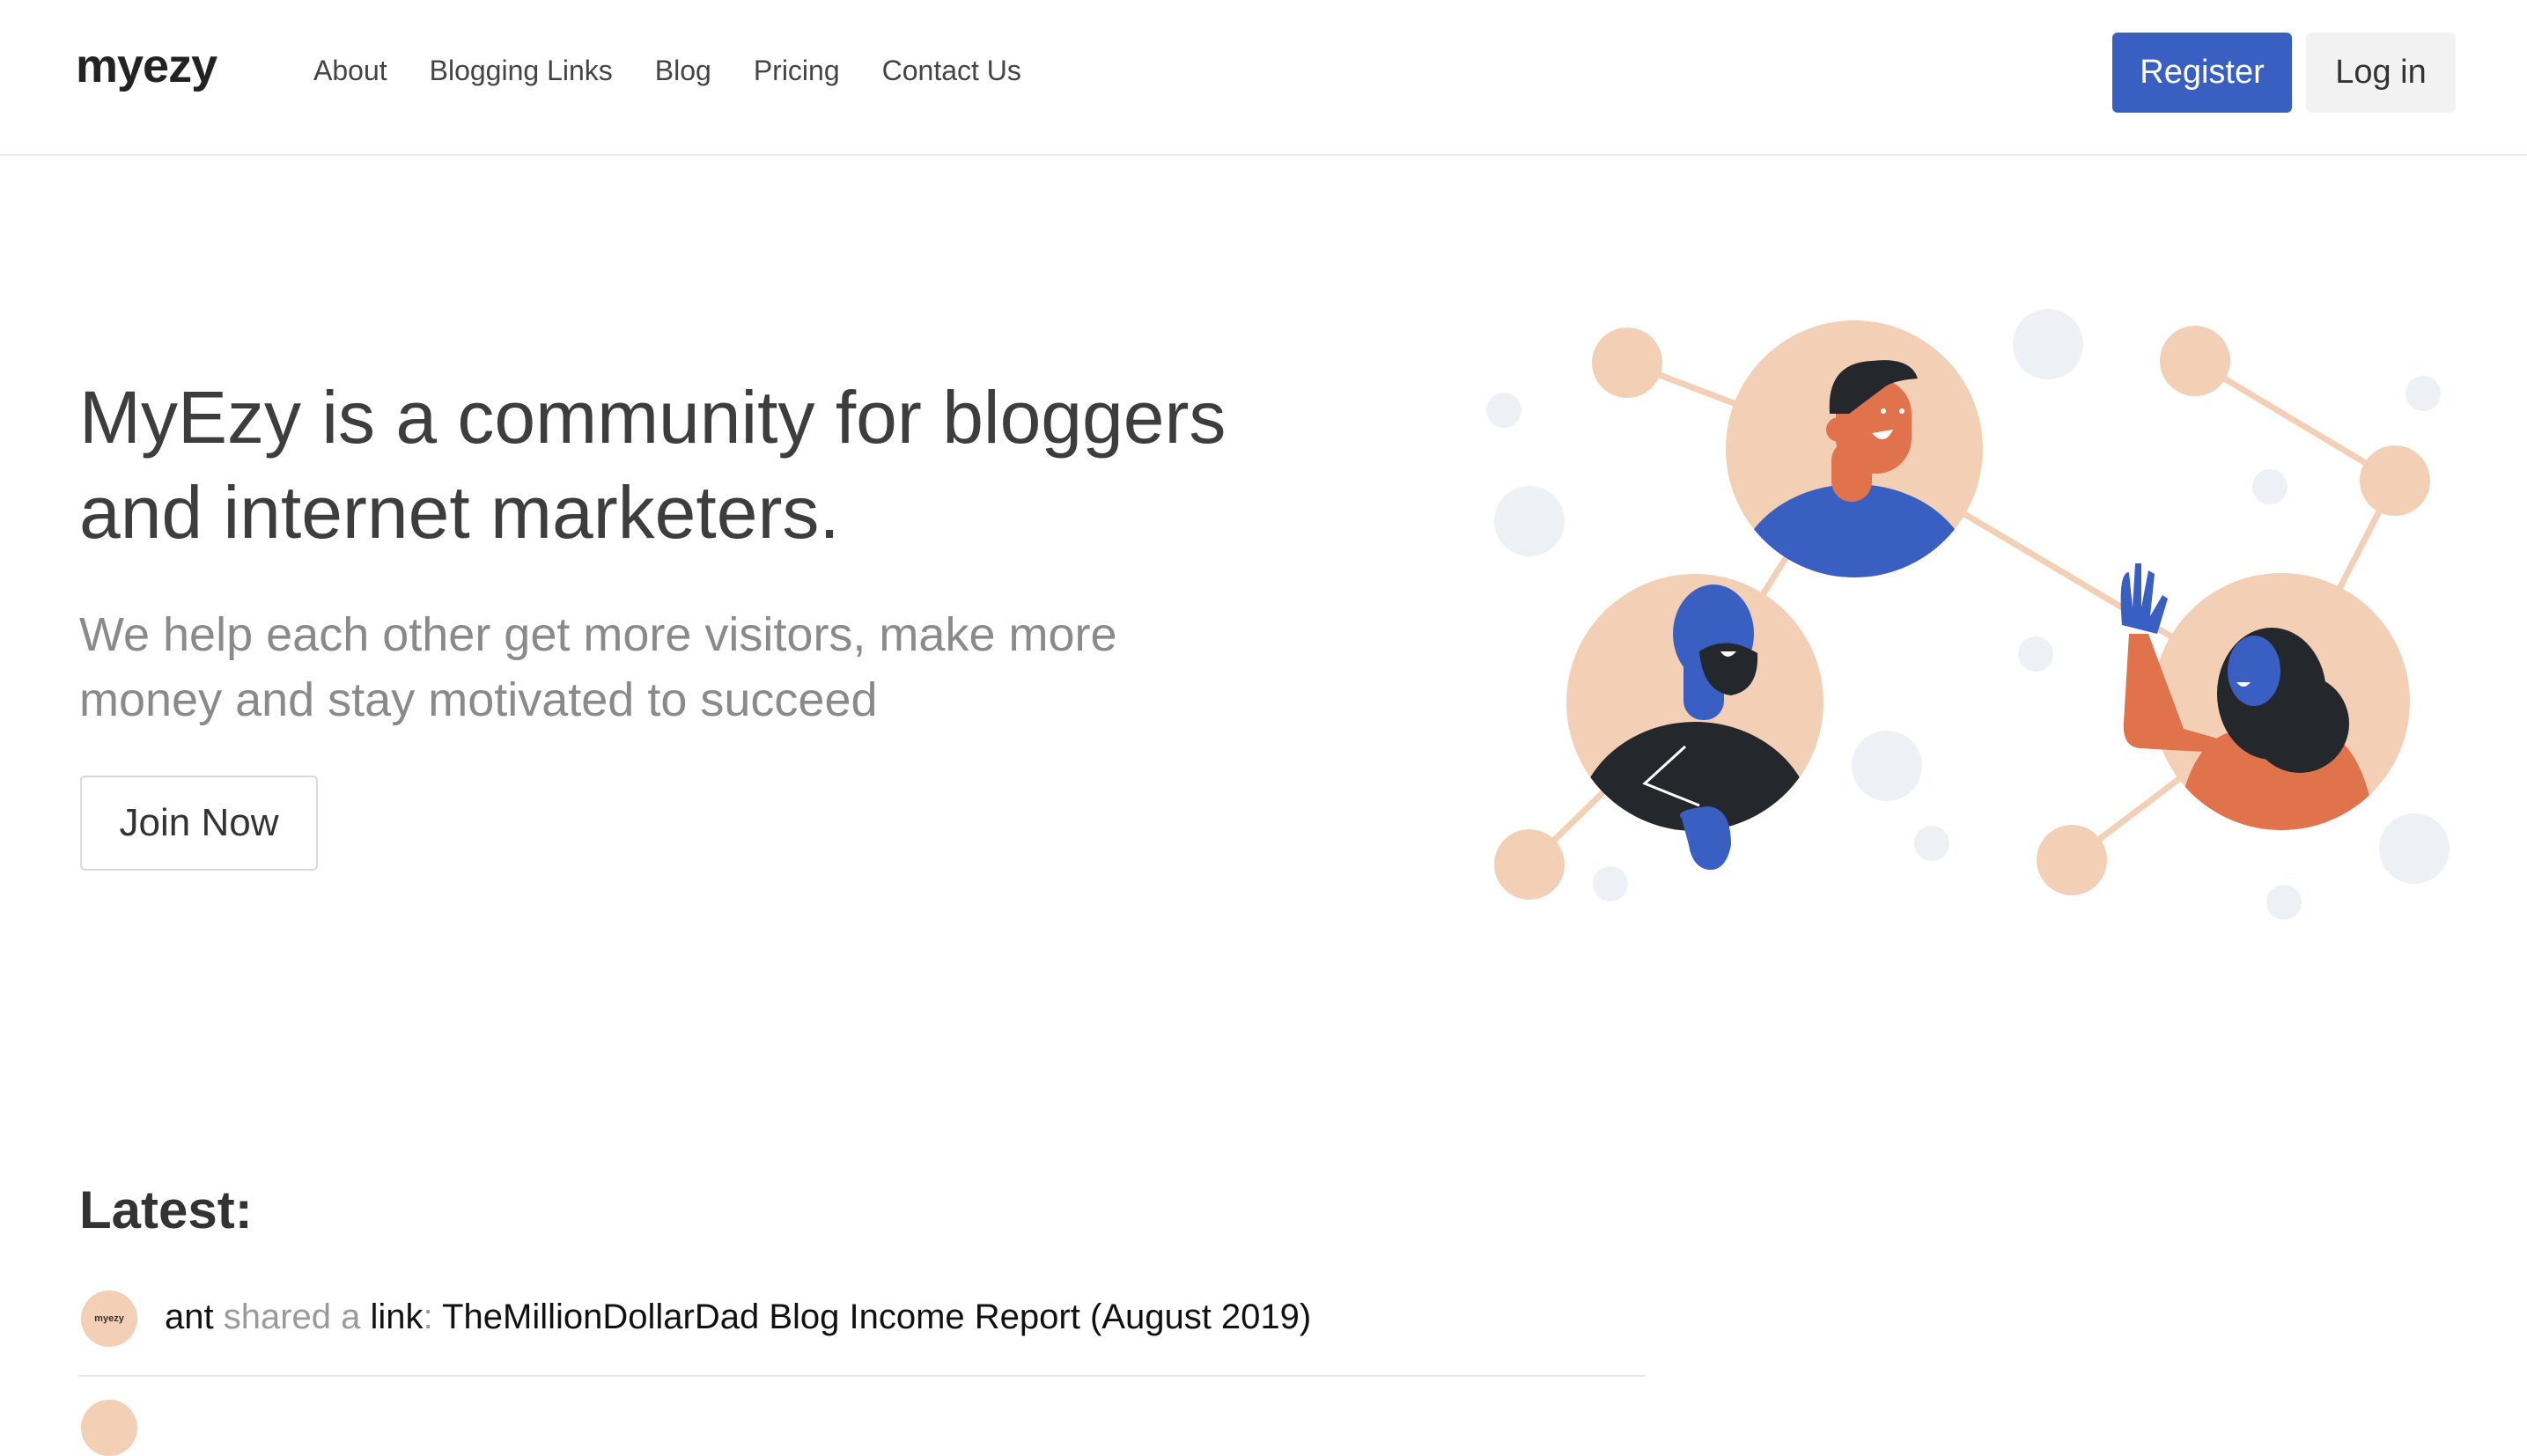  I want to click on nav-blog: Blog, so click(683, 71).